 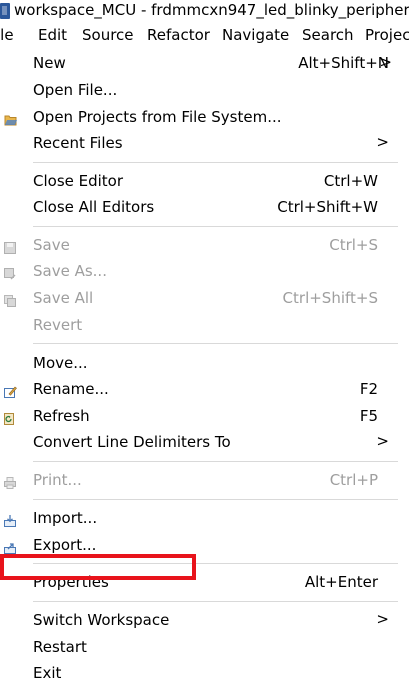 What do you see at coordinates (328, 35) in the screenshot?
I see `menu-search: Search` at bounding box center [328, 35].